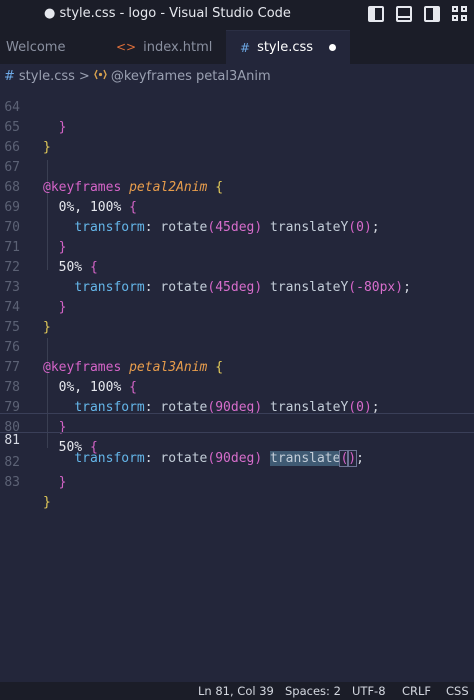  Describe the element at coordinates (369, 691) in the screenshot. I see `encoding-setting: UTF-8` at that location.